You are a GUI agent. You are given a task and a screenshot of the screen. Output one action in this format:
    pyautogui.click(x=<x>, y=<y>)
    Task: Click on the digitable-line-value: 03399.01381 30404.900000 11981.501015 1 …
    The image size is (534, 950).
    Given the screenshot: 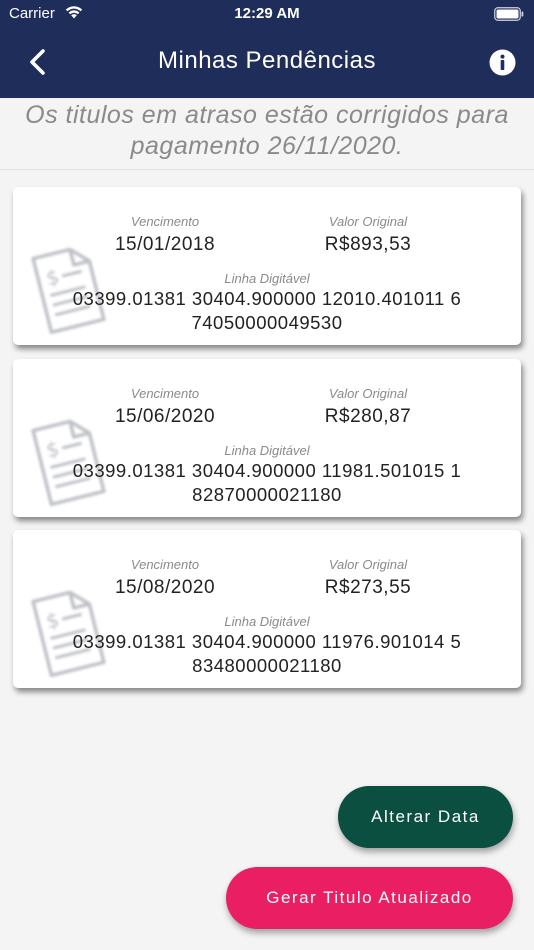 What is the action you would take?
    pyautogui.click(x=267, y=482)
    